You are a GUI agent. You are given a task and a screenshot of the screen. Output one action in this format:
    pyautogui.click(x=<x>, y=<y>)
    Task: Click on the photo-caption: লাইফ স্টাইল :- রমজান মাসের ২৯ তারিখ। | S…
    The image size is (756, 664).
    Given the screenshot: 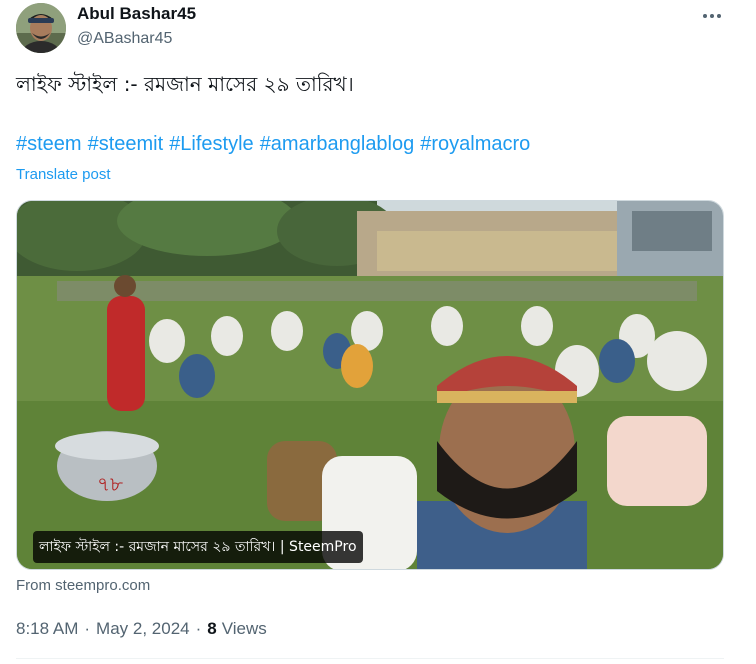 What is the action you would take?
    pyautogui.click(x=198, y=547)
    